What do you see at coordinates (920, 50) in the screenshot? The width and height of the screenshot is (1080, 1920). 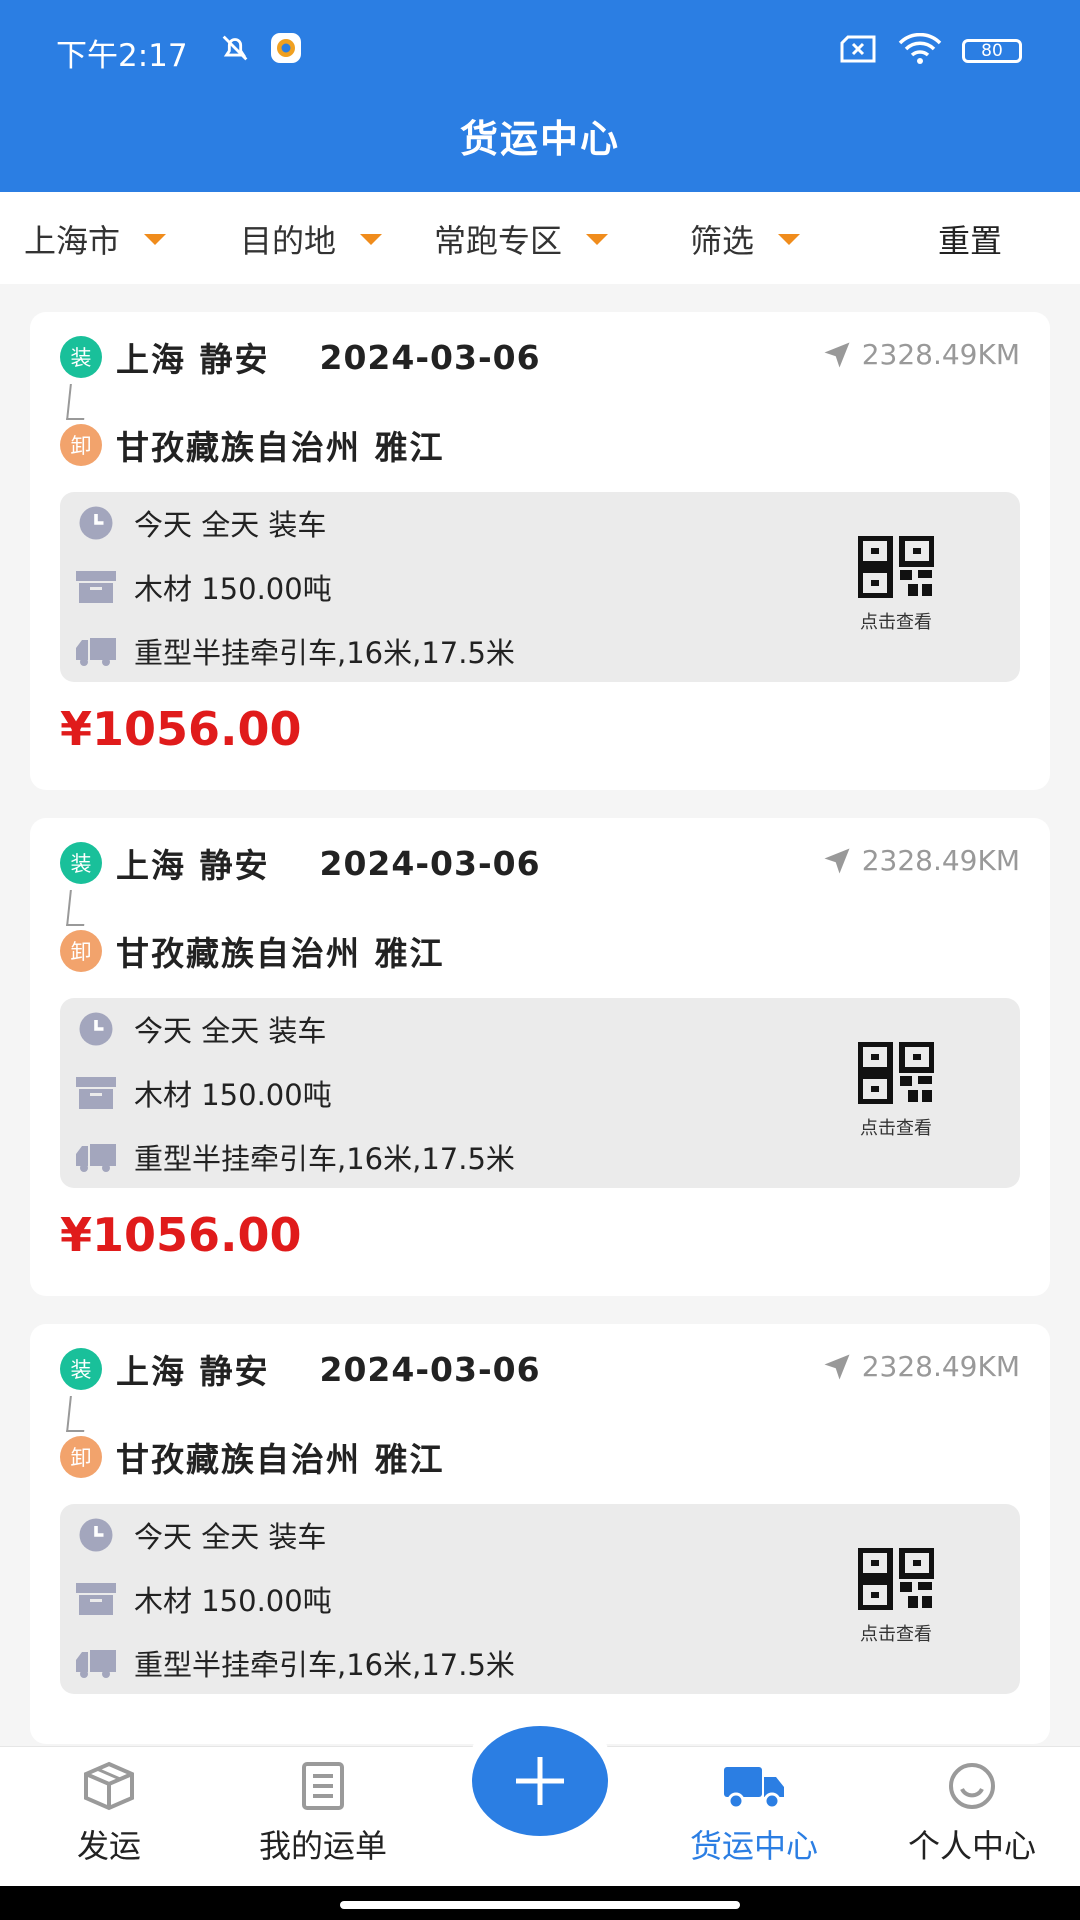 I see `wifi-icon` at bounding box center [920, 50].